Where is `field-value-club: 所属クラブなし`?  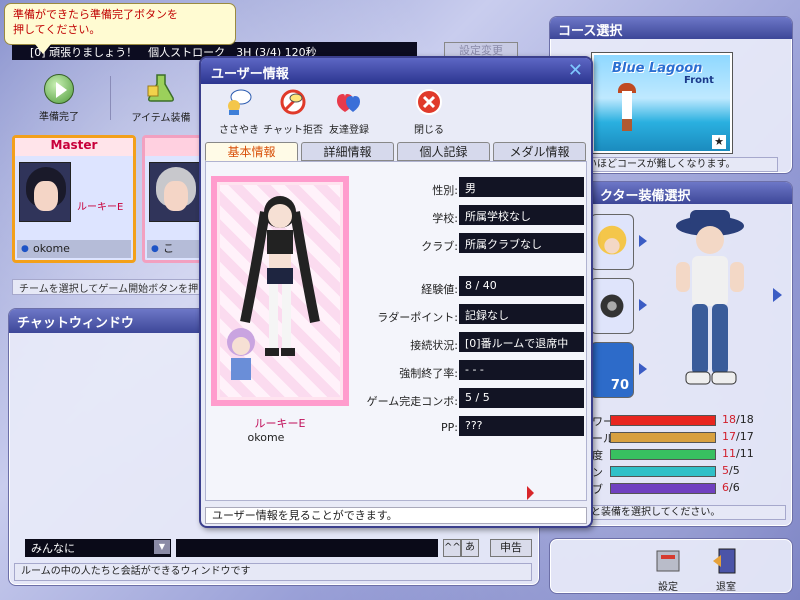
field-value-club: 所属クラブなし is located at coordinates (521, 243).